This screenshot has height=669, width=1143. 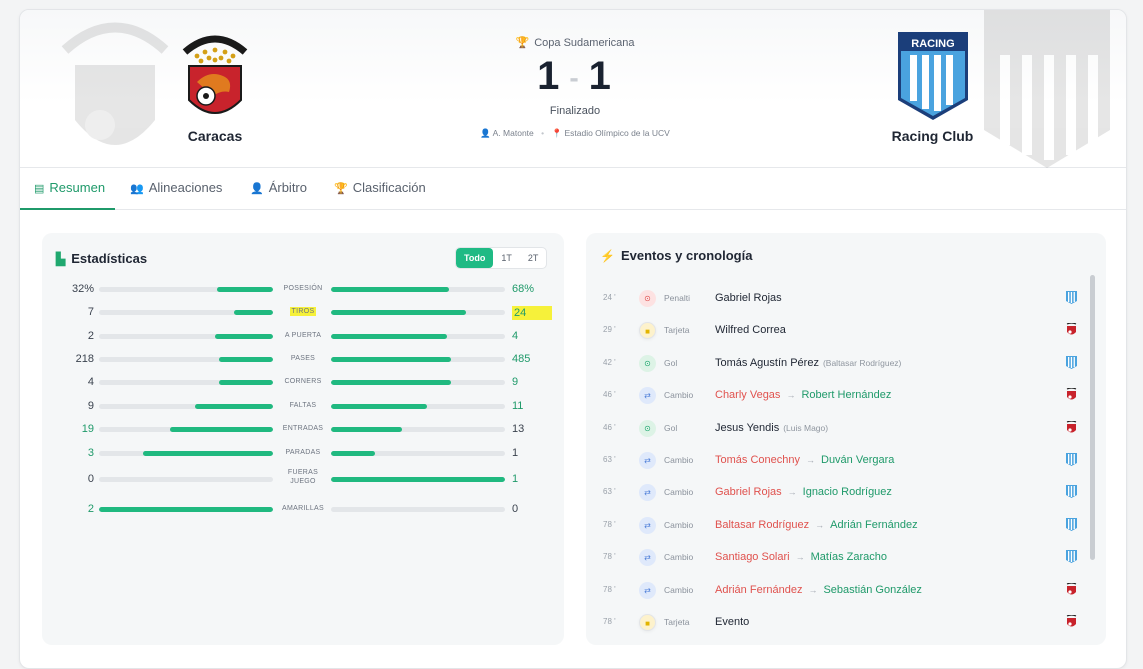 I want to click on player-out: Tomás Conechny, so click(x=757, y=460).